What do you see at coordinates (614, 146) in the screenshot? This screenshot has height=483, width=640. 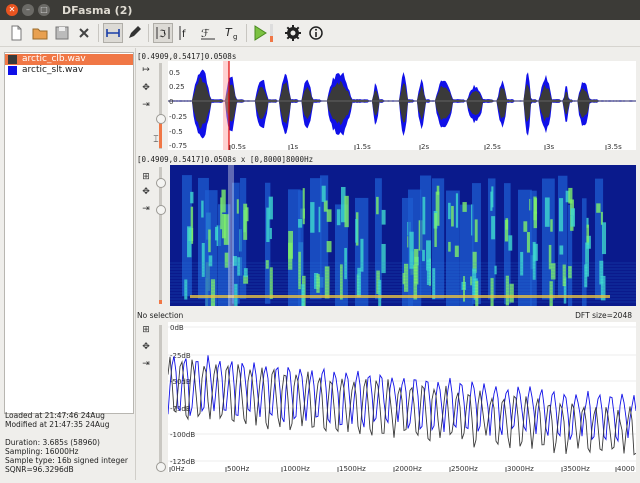 I see `waveform-xtick: 3.5s` at bounding box center [614, 146].